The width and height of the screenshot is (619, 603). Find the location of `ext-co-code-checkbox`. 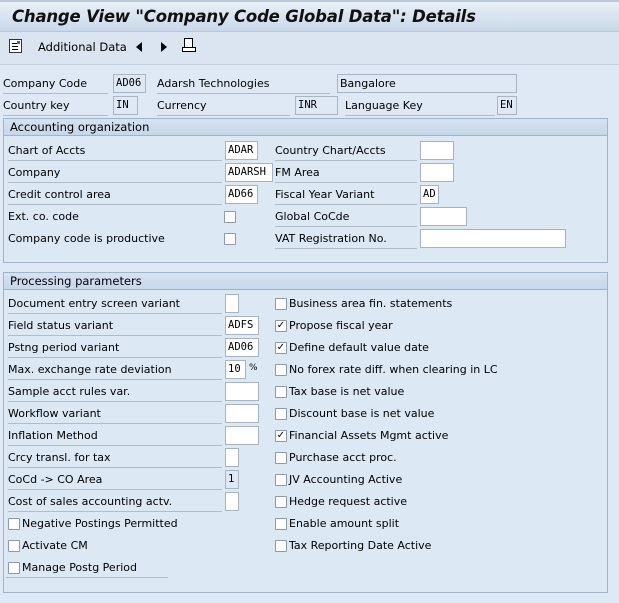

ext-co-code-checkbox is located at coordinates (230, 217).